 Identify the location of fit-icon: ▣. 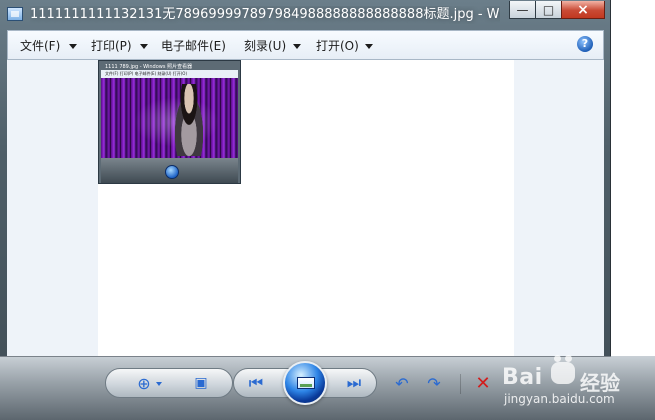
(201, 383).